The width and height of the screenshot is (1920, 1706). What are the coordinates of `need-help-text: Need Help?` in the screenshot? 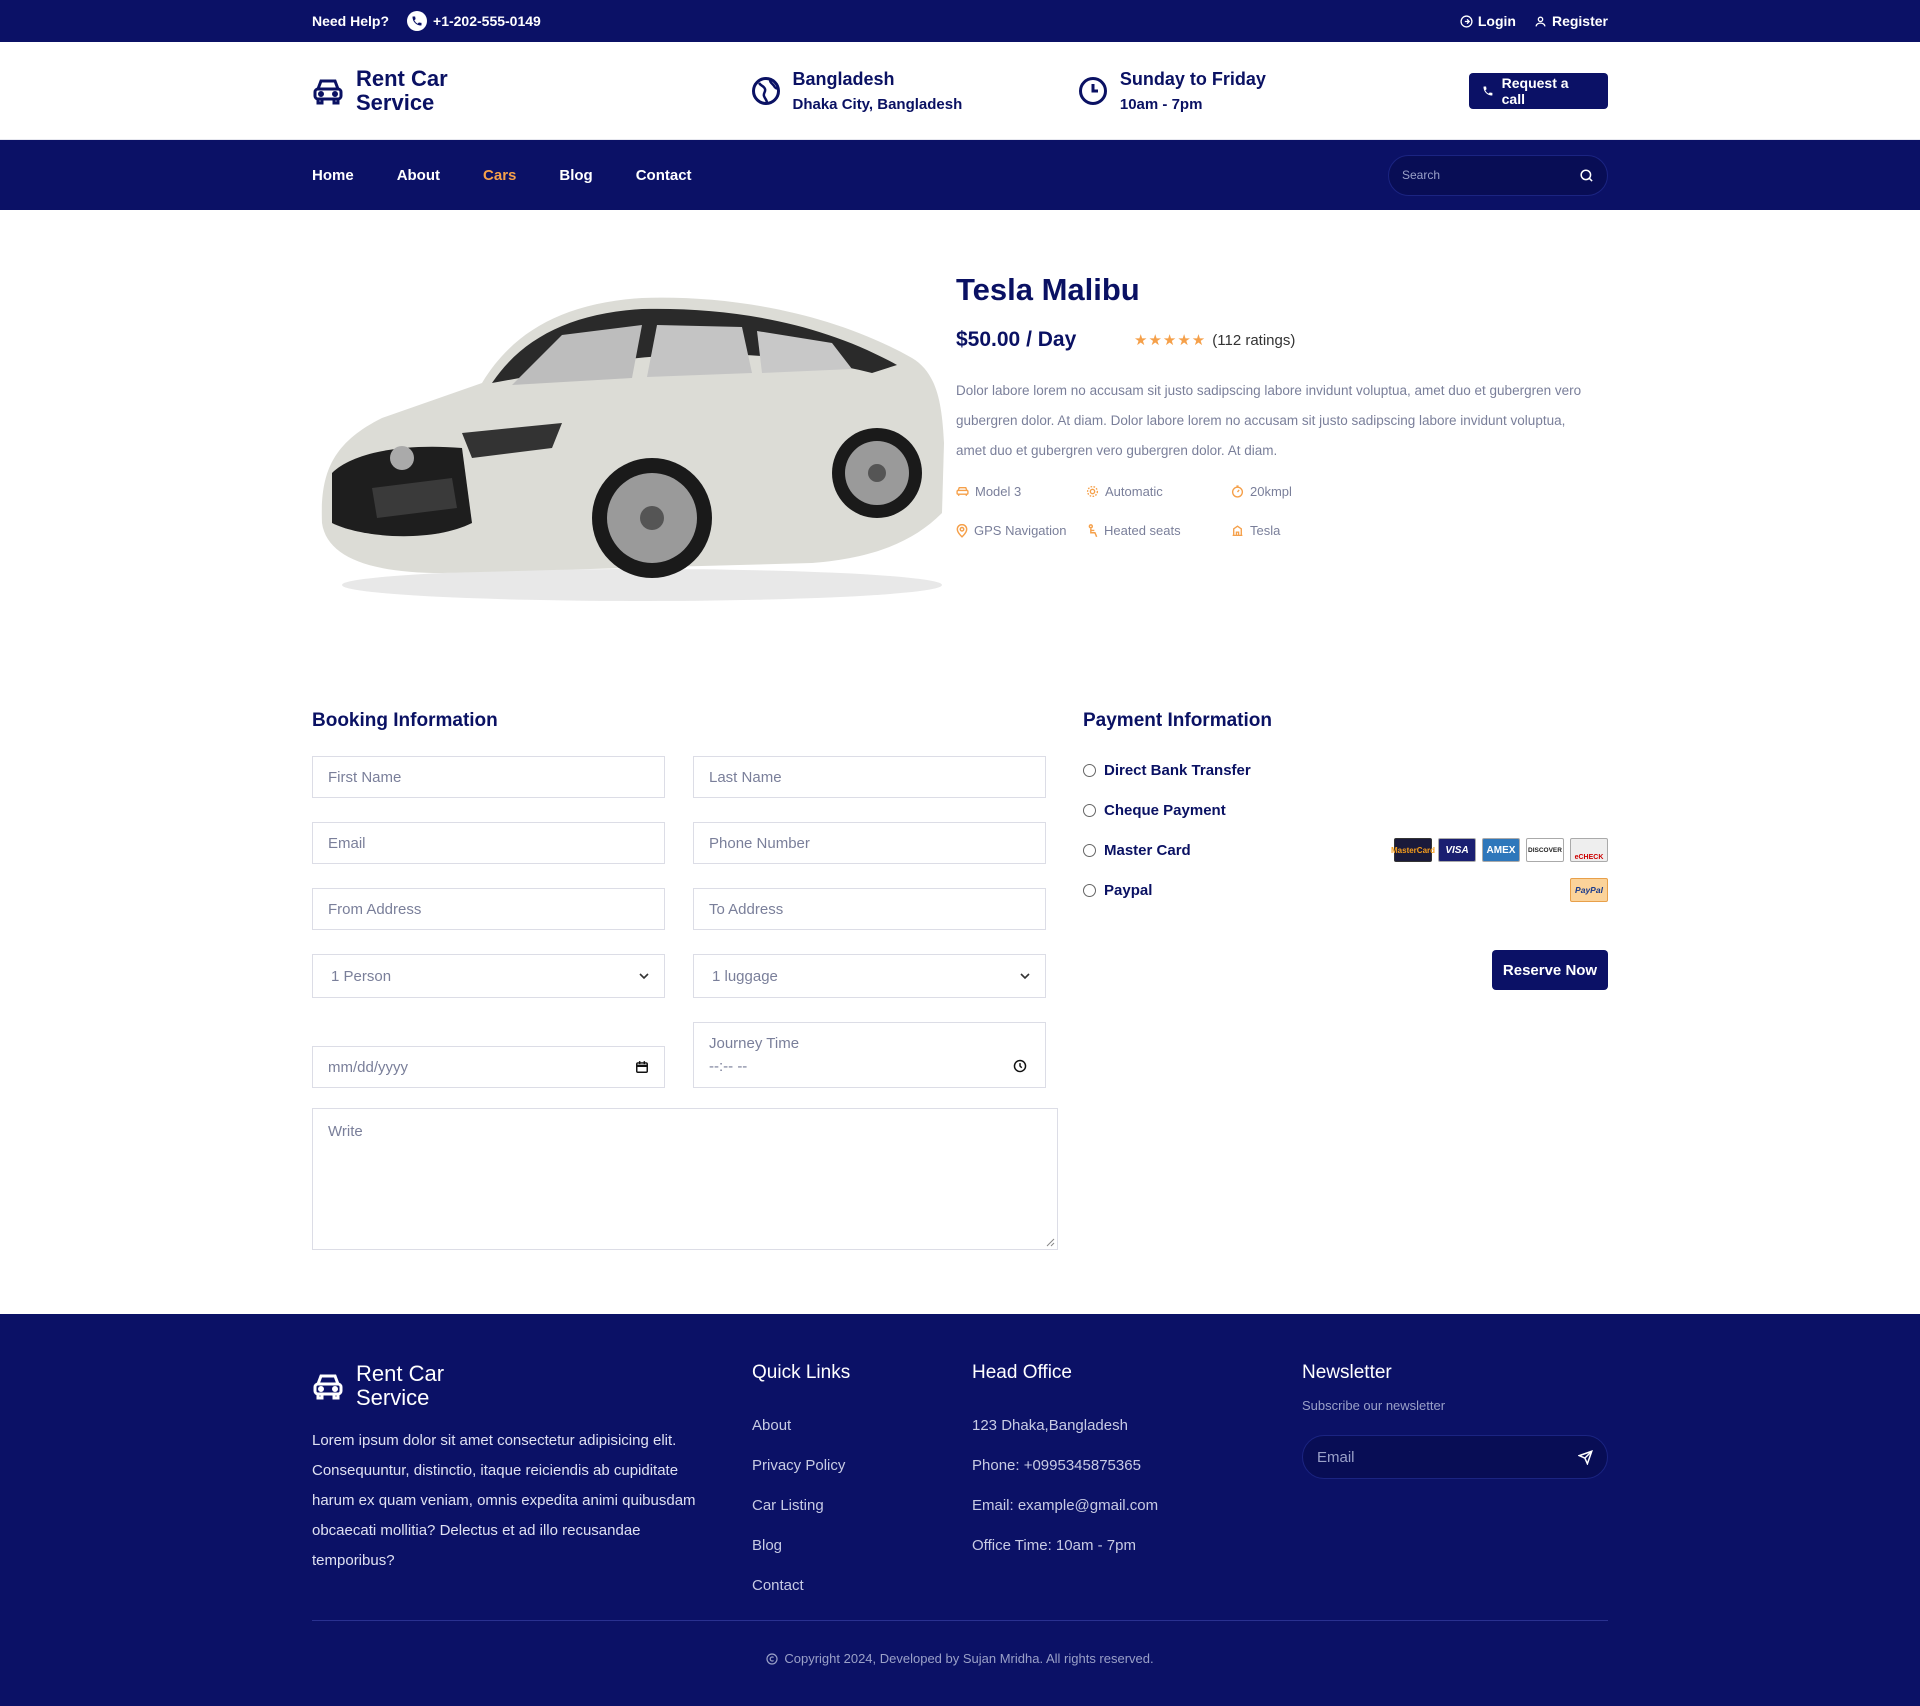 It's located at (351, 21).